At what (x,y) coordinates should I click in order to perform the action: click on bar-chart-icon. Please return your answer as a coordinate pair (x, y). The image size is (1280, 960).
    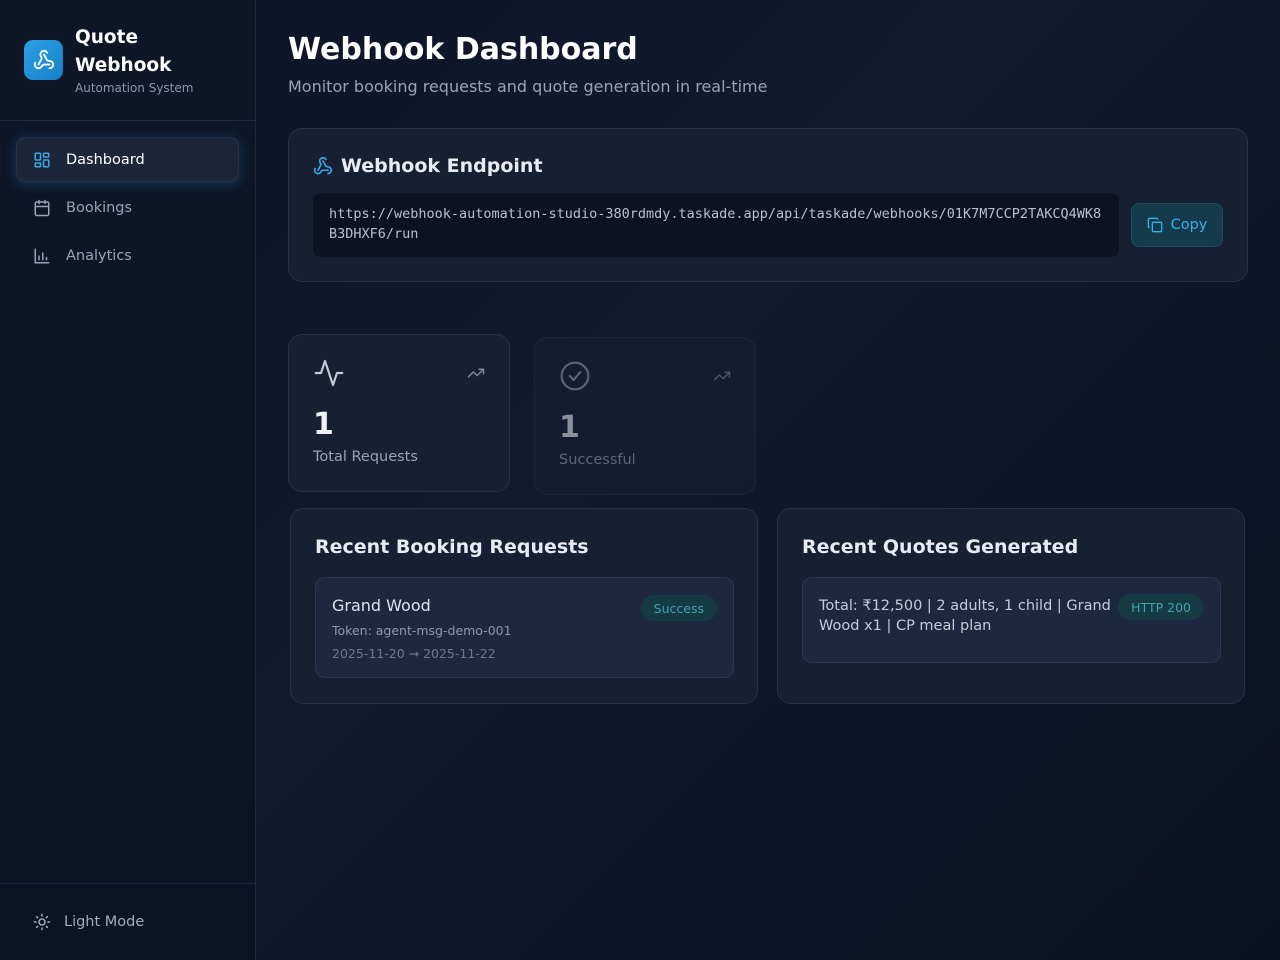
    Looking at the image, I should click on (42, 256).